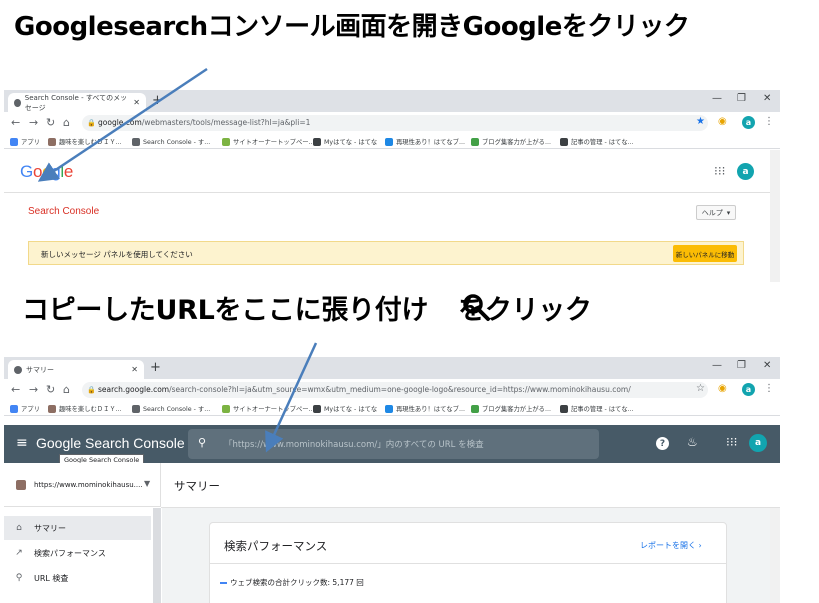 This screenshot has height=603, width=819. What do you see at coordinates (68, 171) in the screenshot?
I see `logo-letter: e` at bounding box center [68, 171].